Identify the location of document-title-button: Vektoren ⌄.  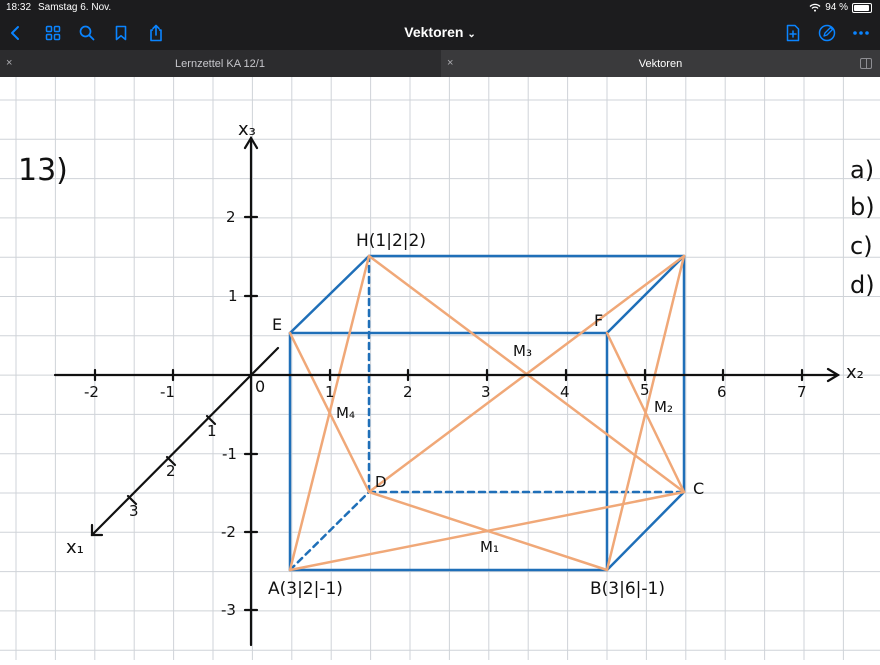
(439, 32).